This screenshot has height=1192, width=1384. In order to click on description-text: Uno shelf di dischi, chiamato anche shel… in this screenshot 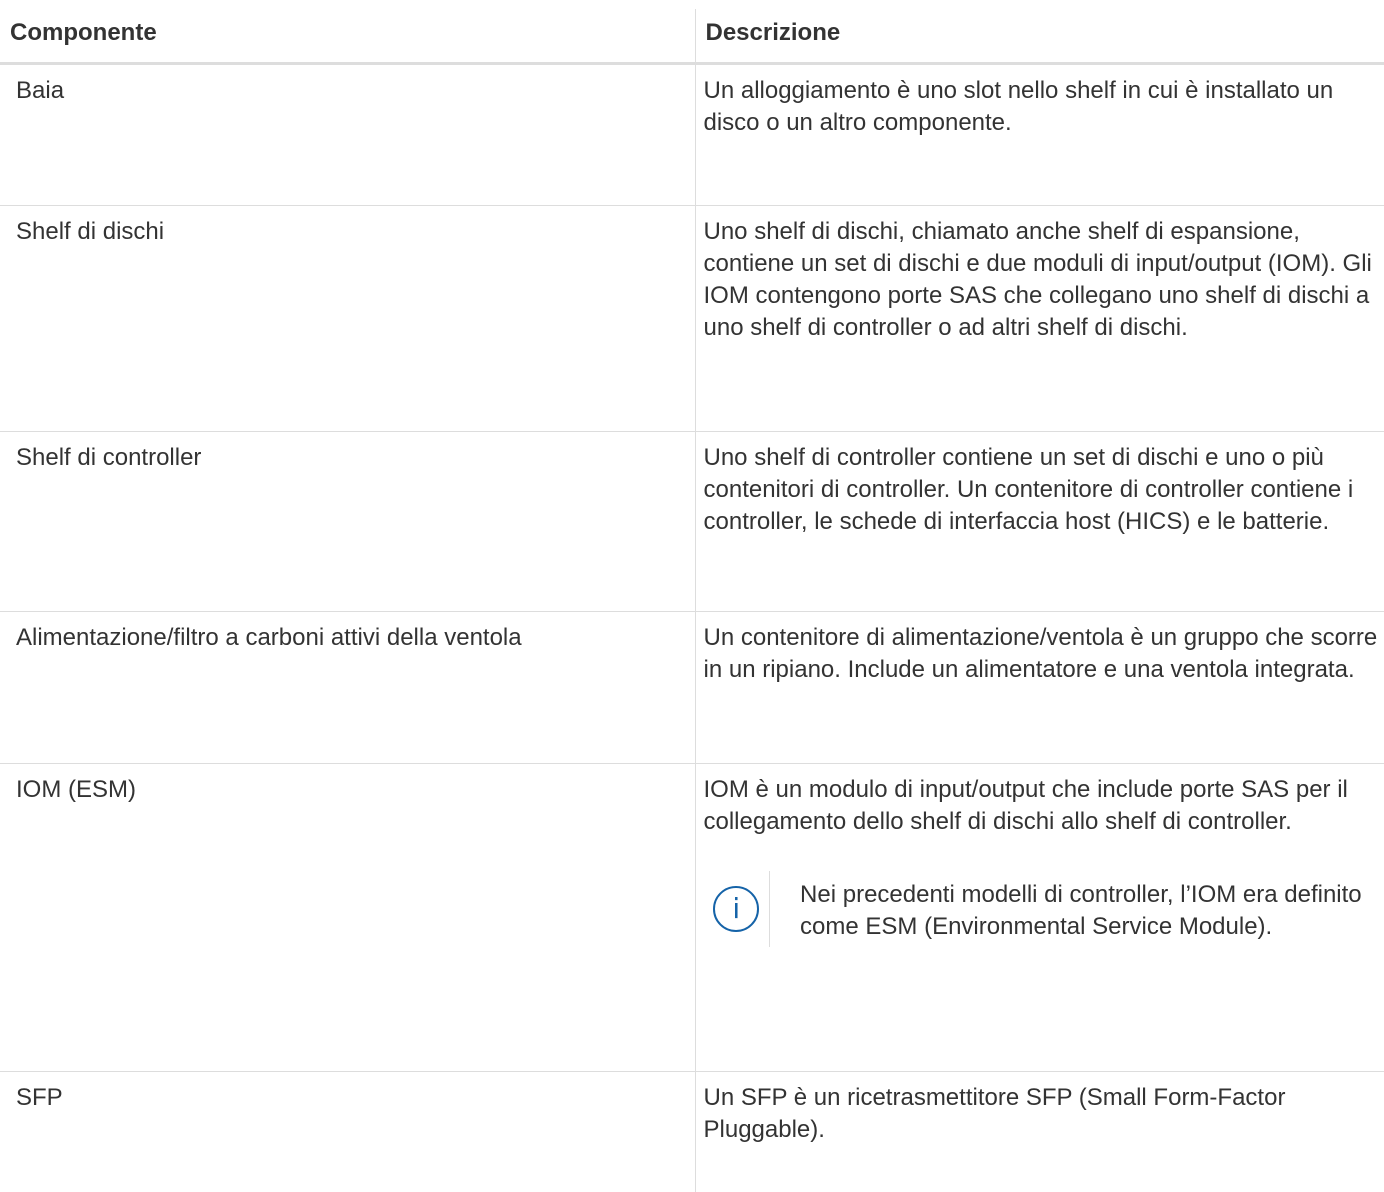, I will do `click(1037, 279)`.